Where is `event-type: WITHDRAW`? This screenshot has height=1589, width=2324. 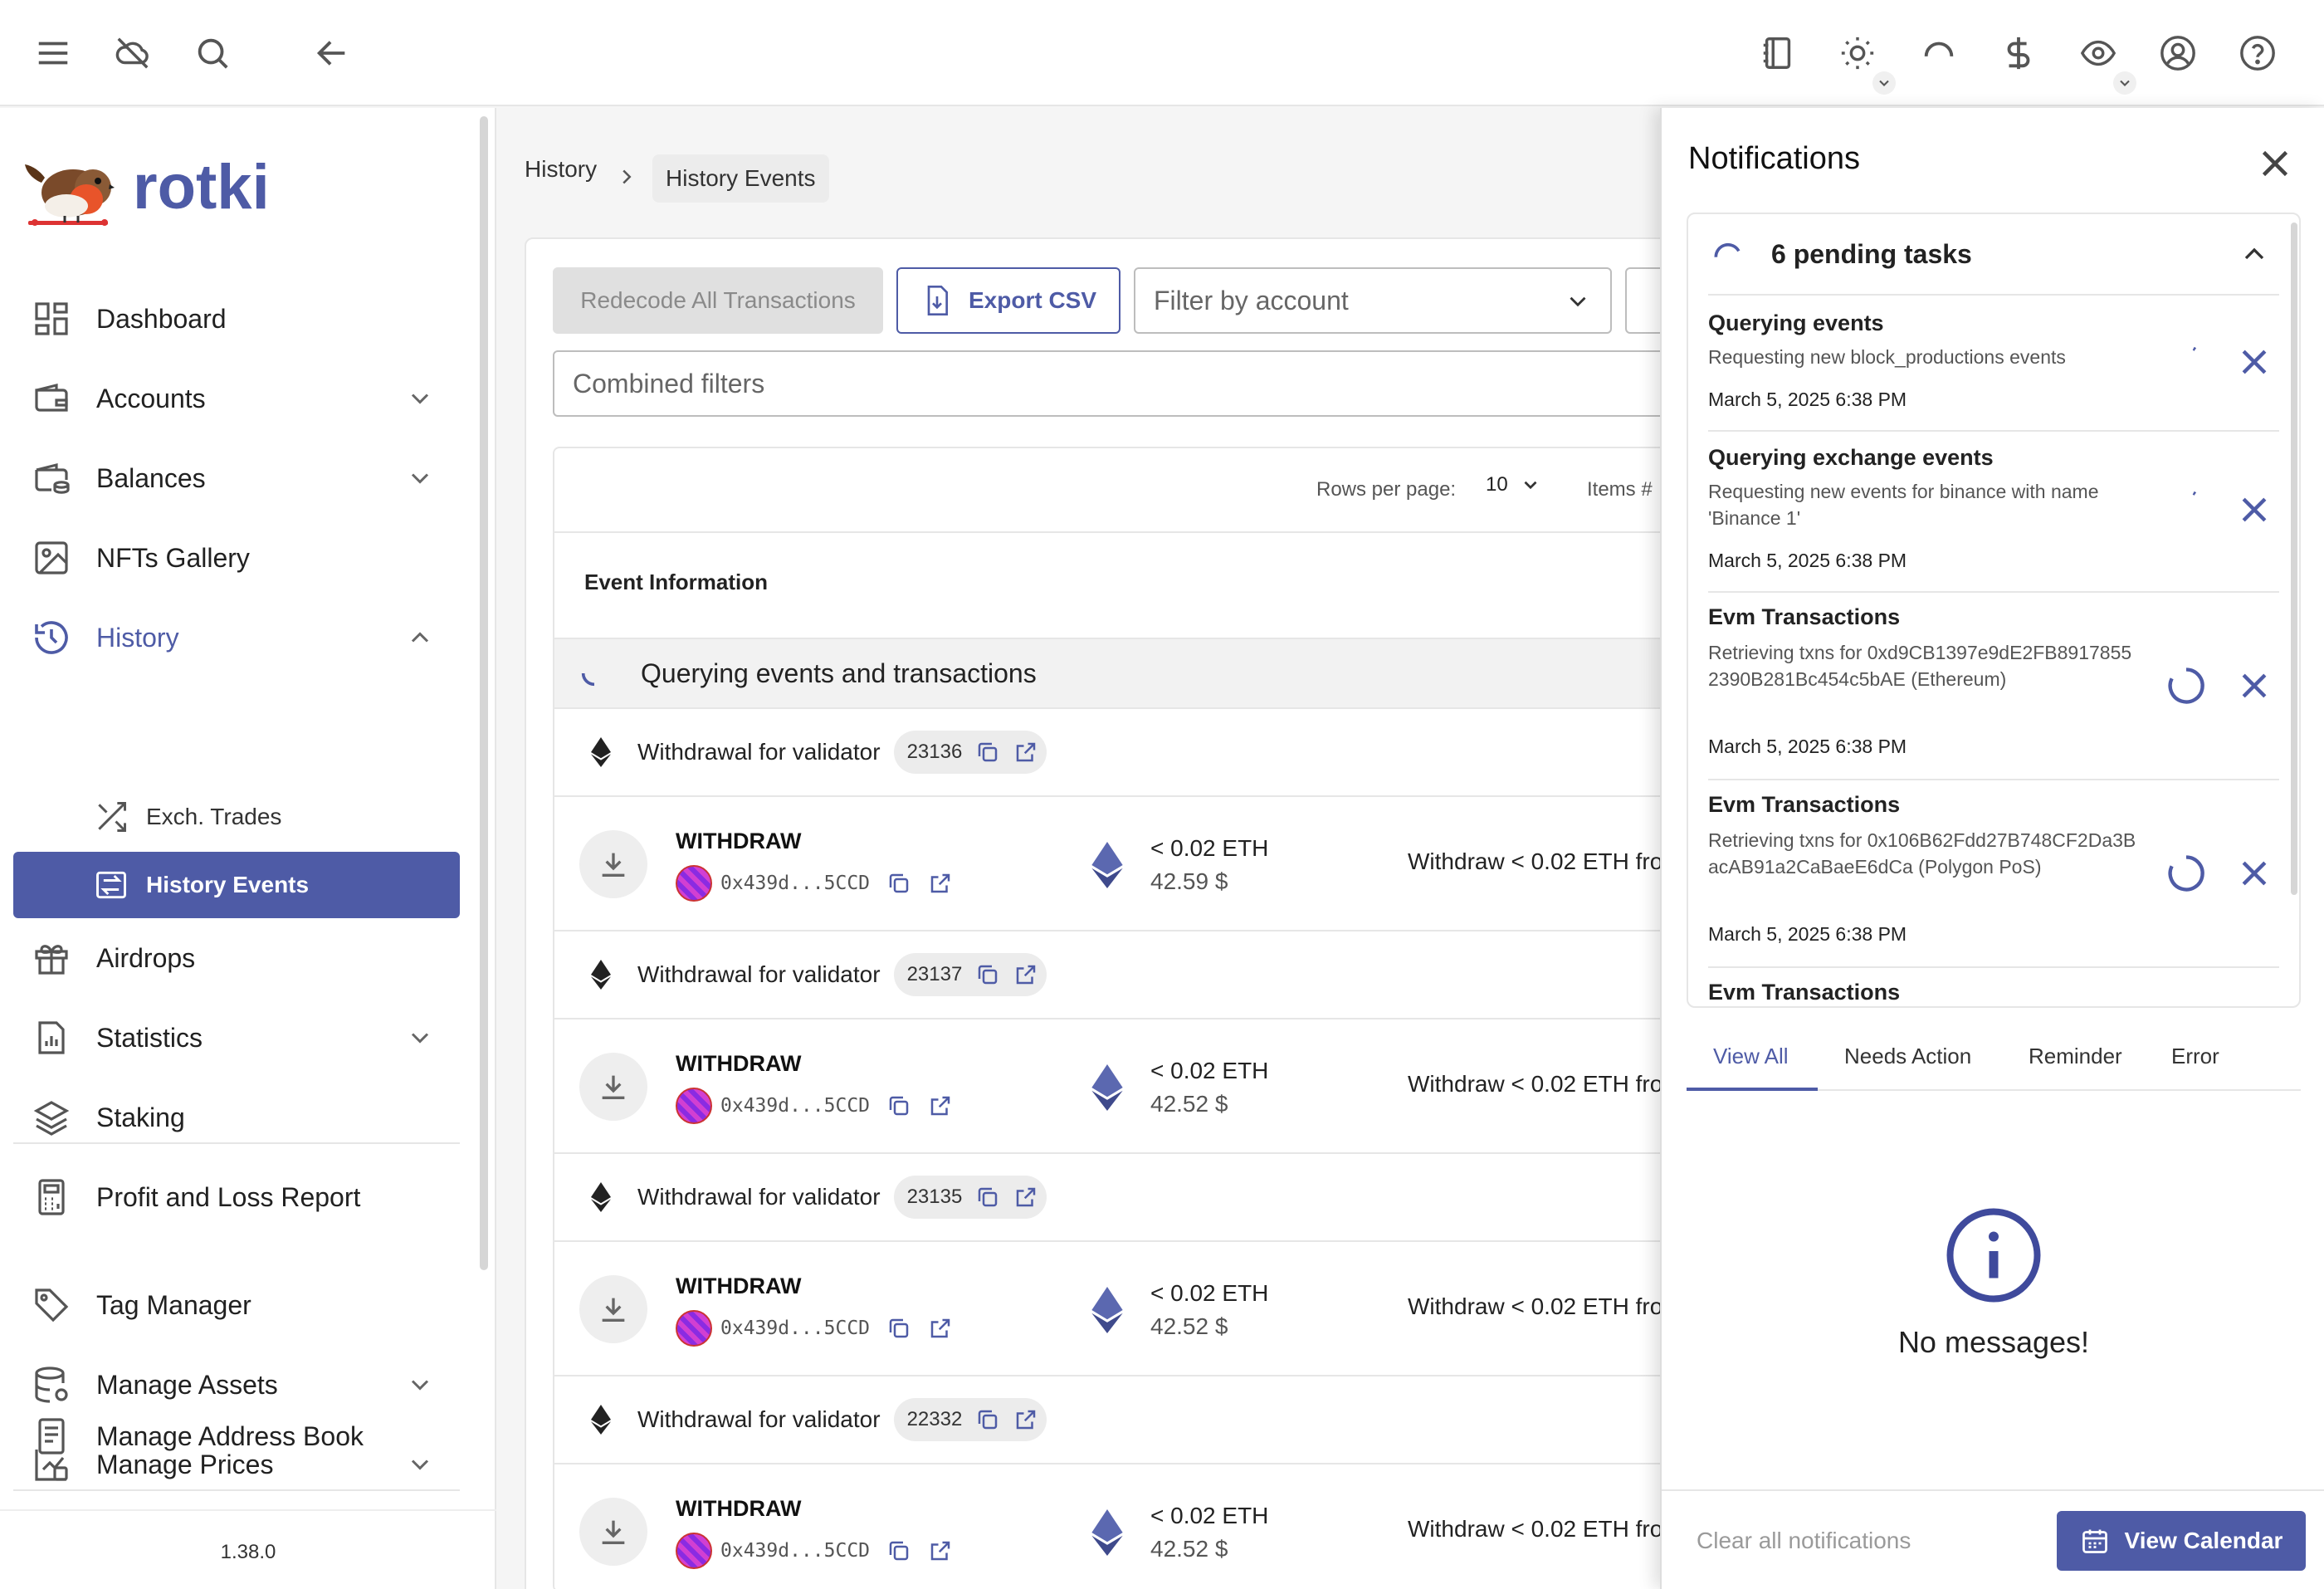 event-type: WITHDRAW is located at coordinates (739, 1508).